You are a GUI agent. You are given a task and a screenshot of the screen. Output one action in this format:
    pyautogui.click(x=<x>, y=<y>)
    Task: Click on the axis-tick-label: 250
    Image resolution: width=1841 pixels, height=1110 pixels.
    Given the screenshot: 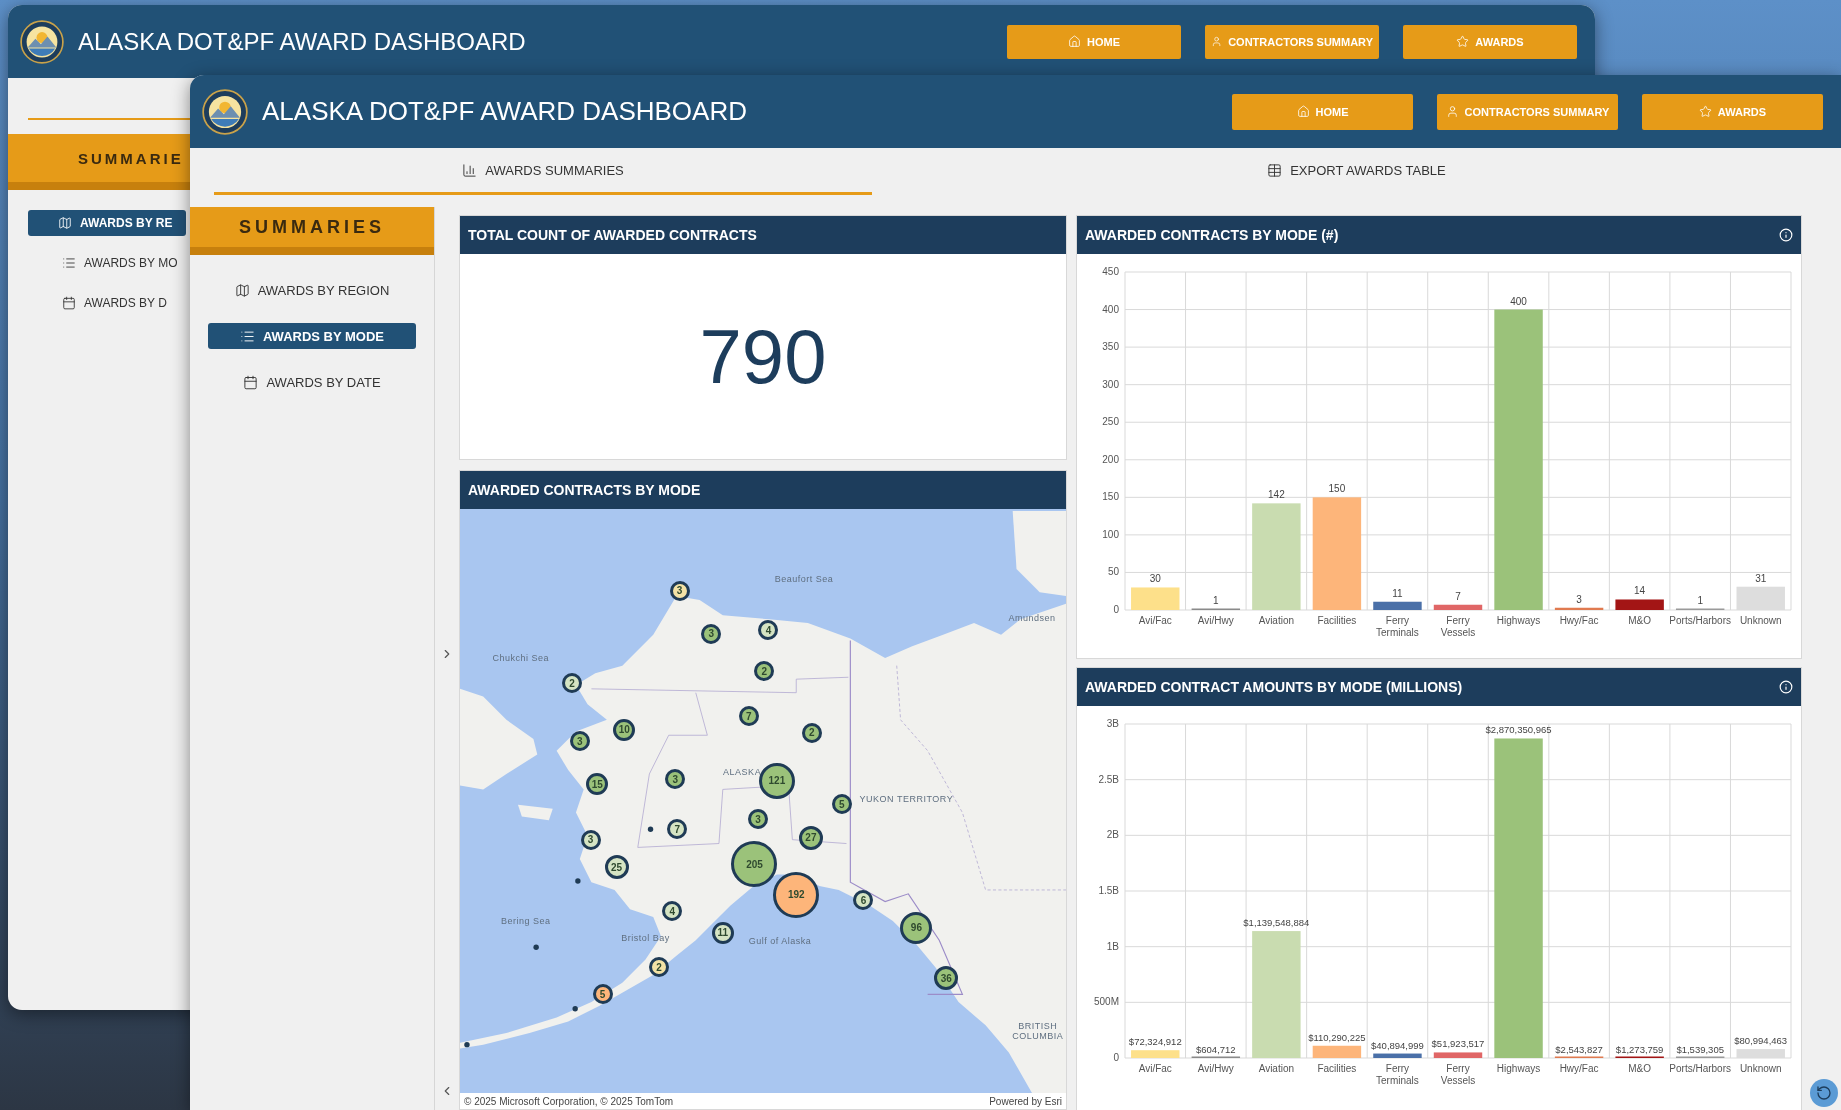 What is the action you would take?
    pyautogui.click(x=1110, y=422)
    